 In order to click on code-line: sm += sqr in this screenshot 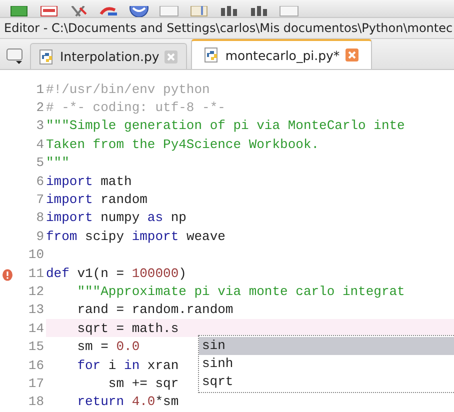, I will do `click(143, 383)`.